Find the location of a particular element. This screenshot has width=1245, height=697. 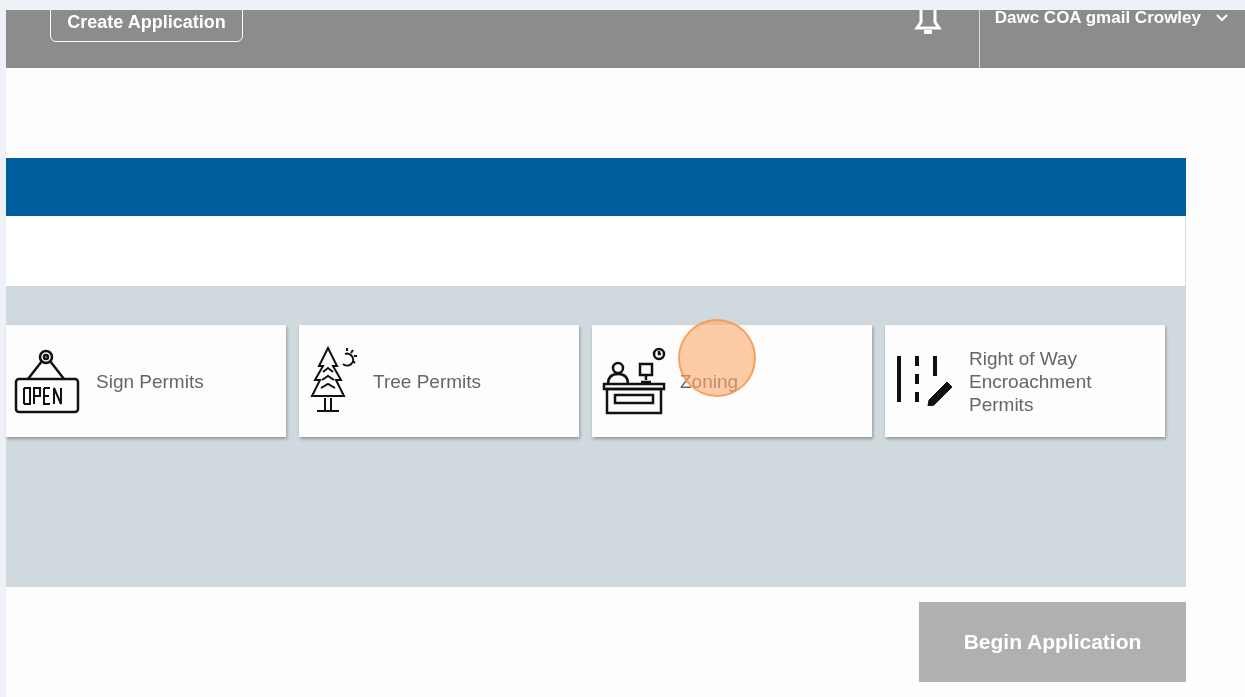

permit-type-card: Right of Way Encroachment Permits is located at coordinates (1025, 381).